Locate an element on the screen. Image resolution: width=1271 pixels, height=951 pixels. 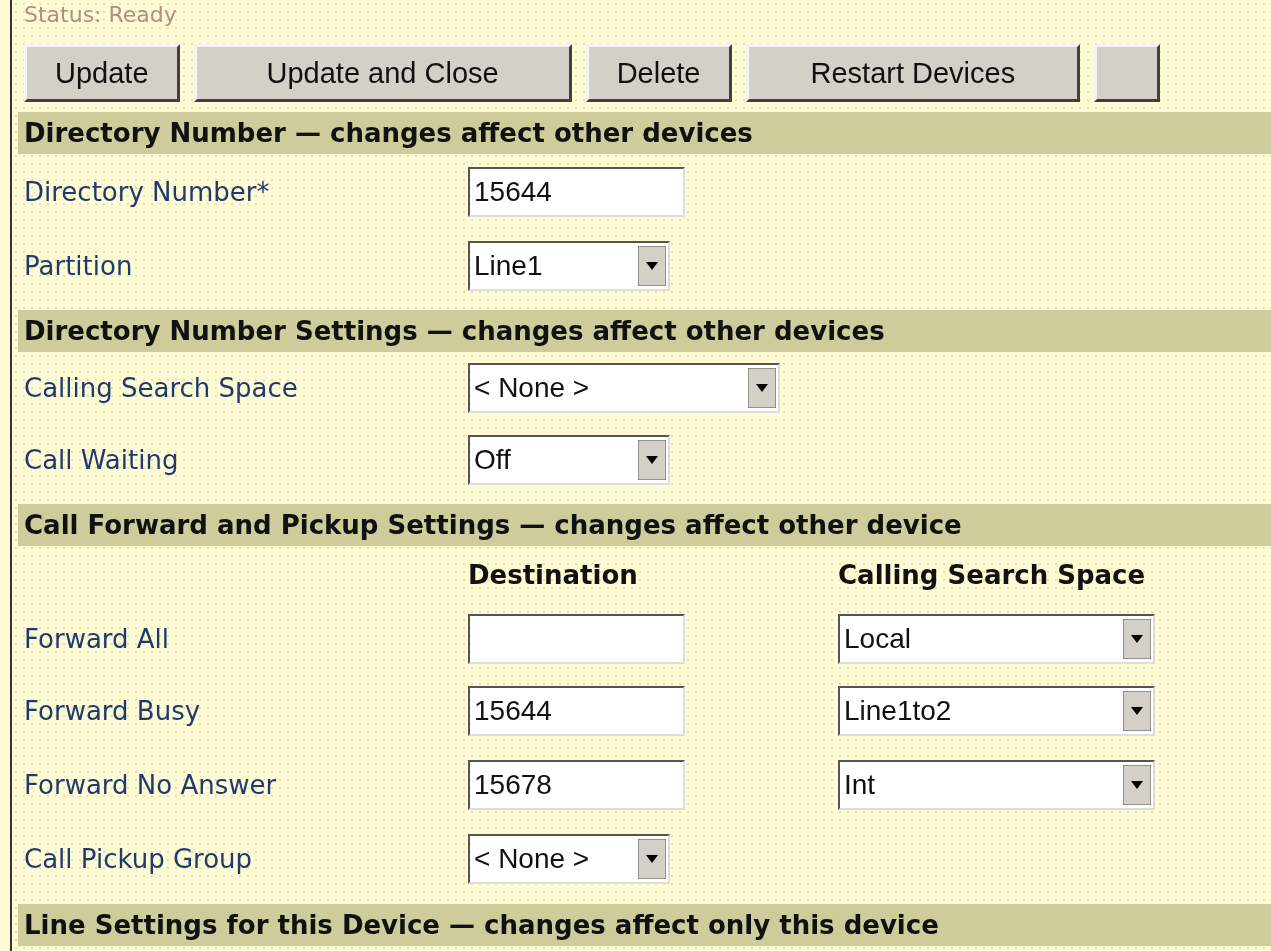
column-header: Destination is located at coordinates (553, 575).